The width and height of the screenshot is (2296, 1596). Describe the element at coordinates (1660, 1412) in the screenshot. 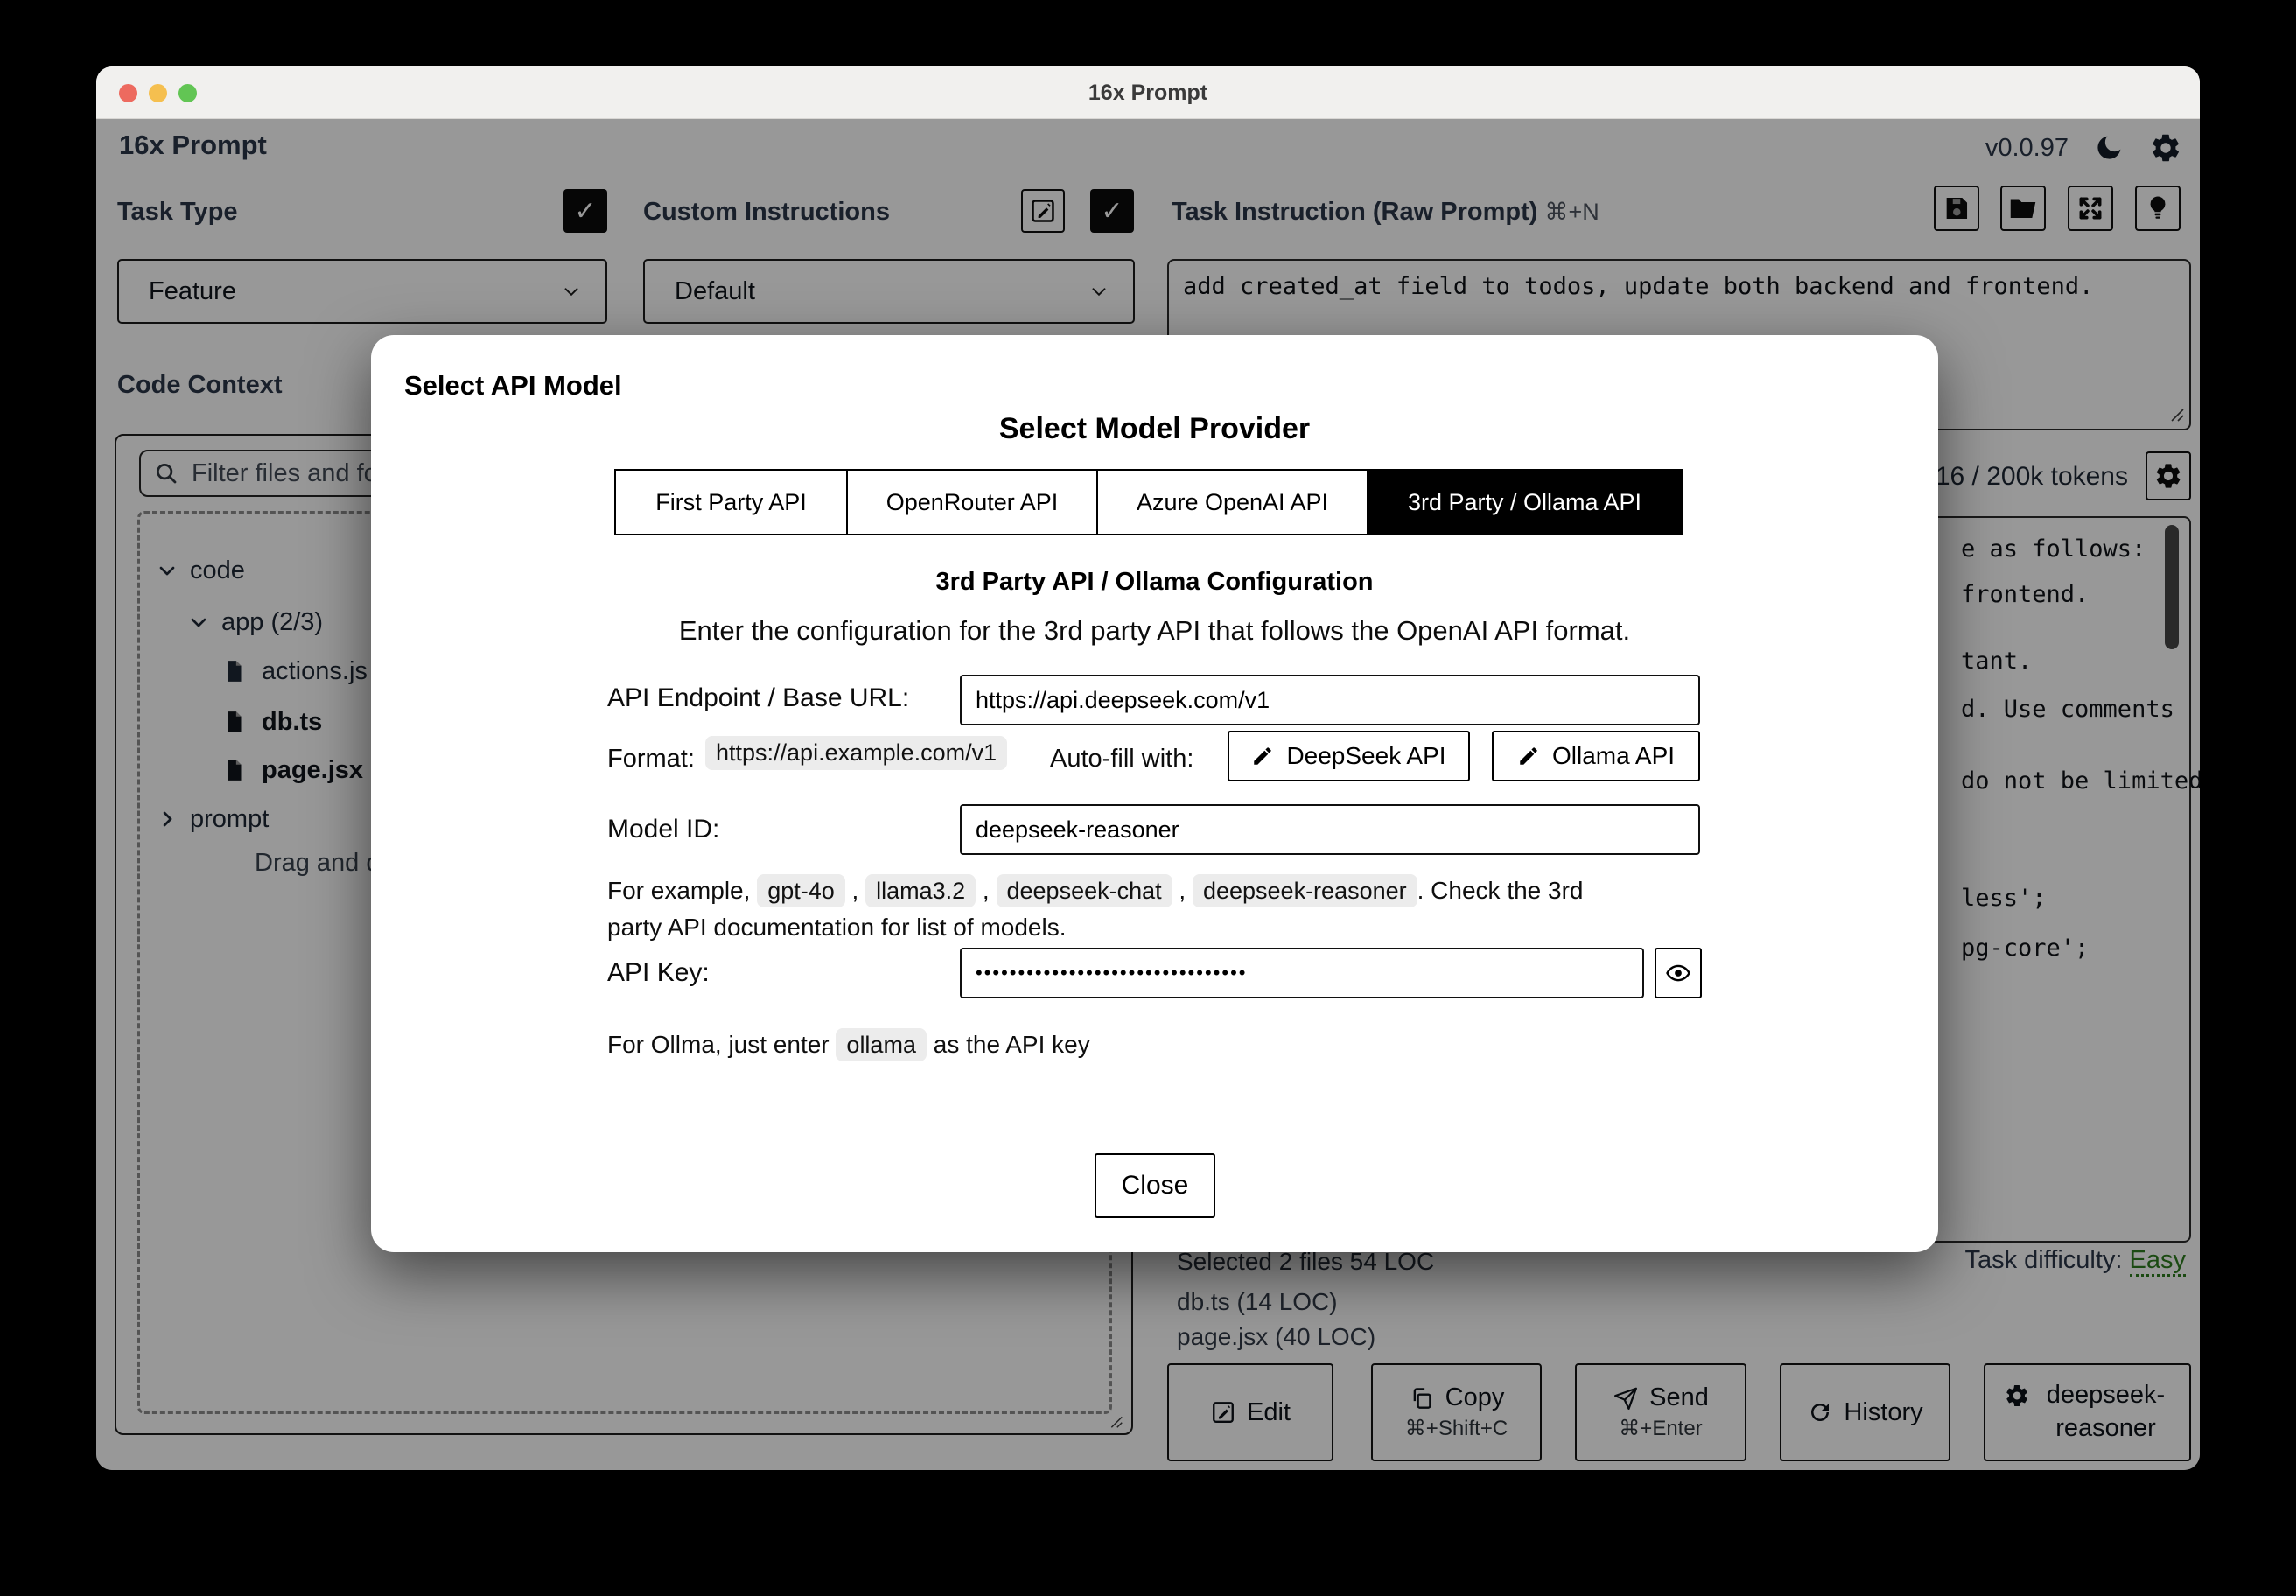

I see `send-button: Send ⌘+Enter` at that location.